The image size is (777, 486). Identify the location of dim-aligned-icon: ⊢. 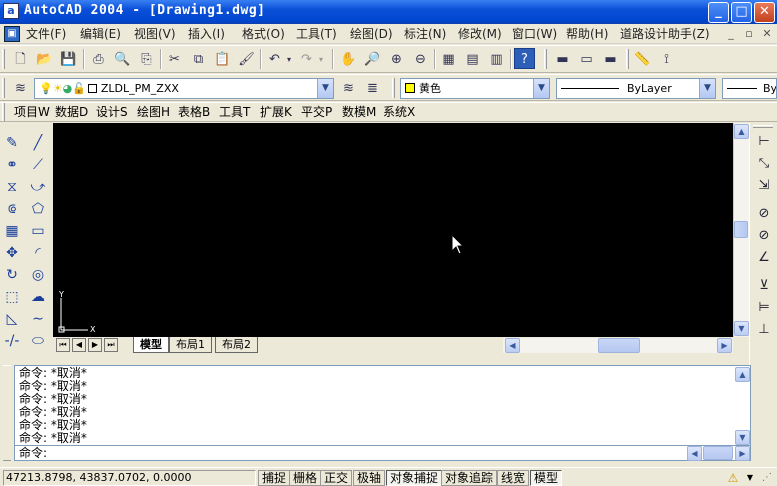
(764, 142).